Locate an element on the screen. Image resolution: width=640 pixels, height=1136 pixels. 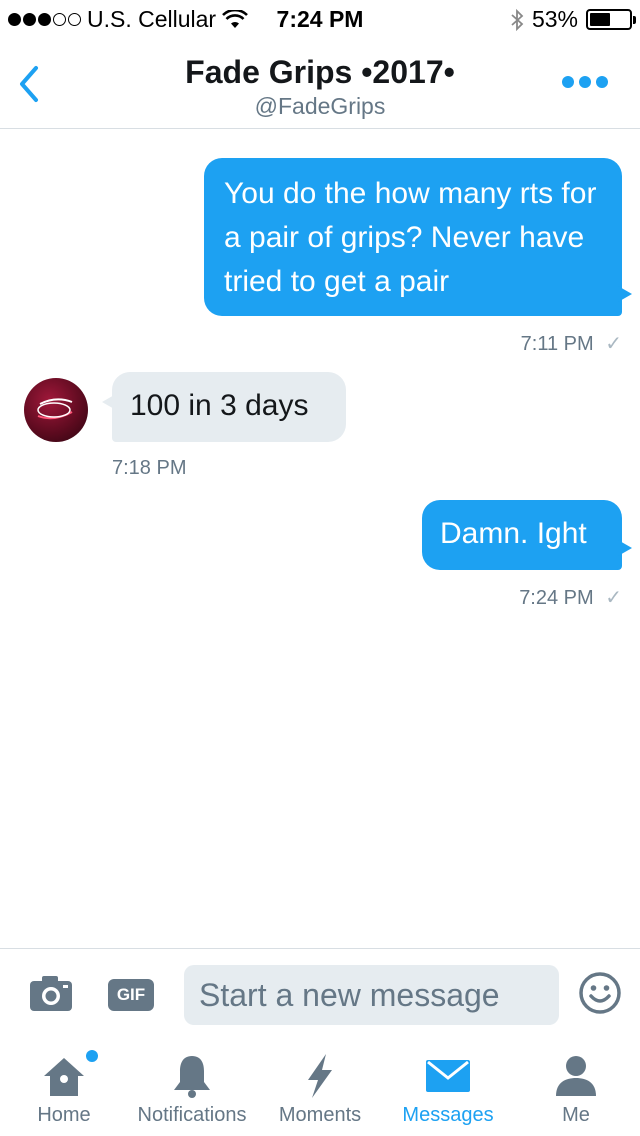
tab-label: Messages is located at coordinates (448, 1115).